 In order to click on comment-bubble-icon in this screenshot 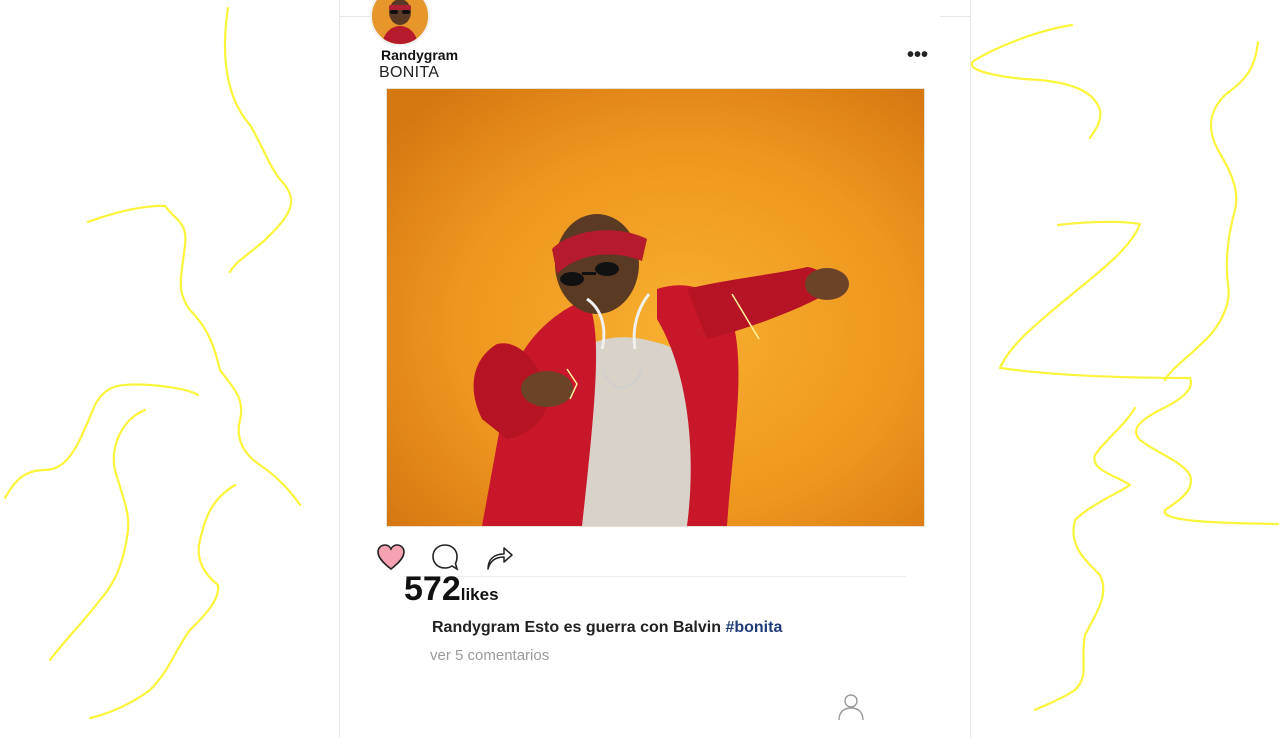, I will do `click(445, 557)`.